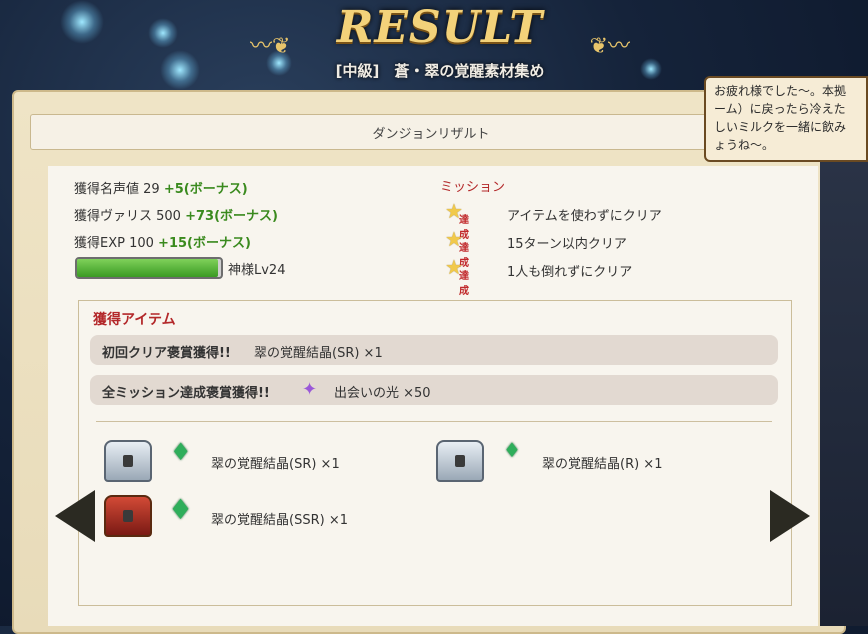 This screenshot has width=868, height=634. What do you see at coordinates (434, 390) in the screenshot?
I see `all-mission-reward-row: 全ミッション達成褒賞獲得!! ✦ 出会いの光 ×50` at bounding box center [434, 390].